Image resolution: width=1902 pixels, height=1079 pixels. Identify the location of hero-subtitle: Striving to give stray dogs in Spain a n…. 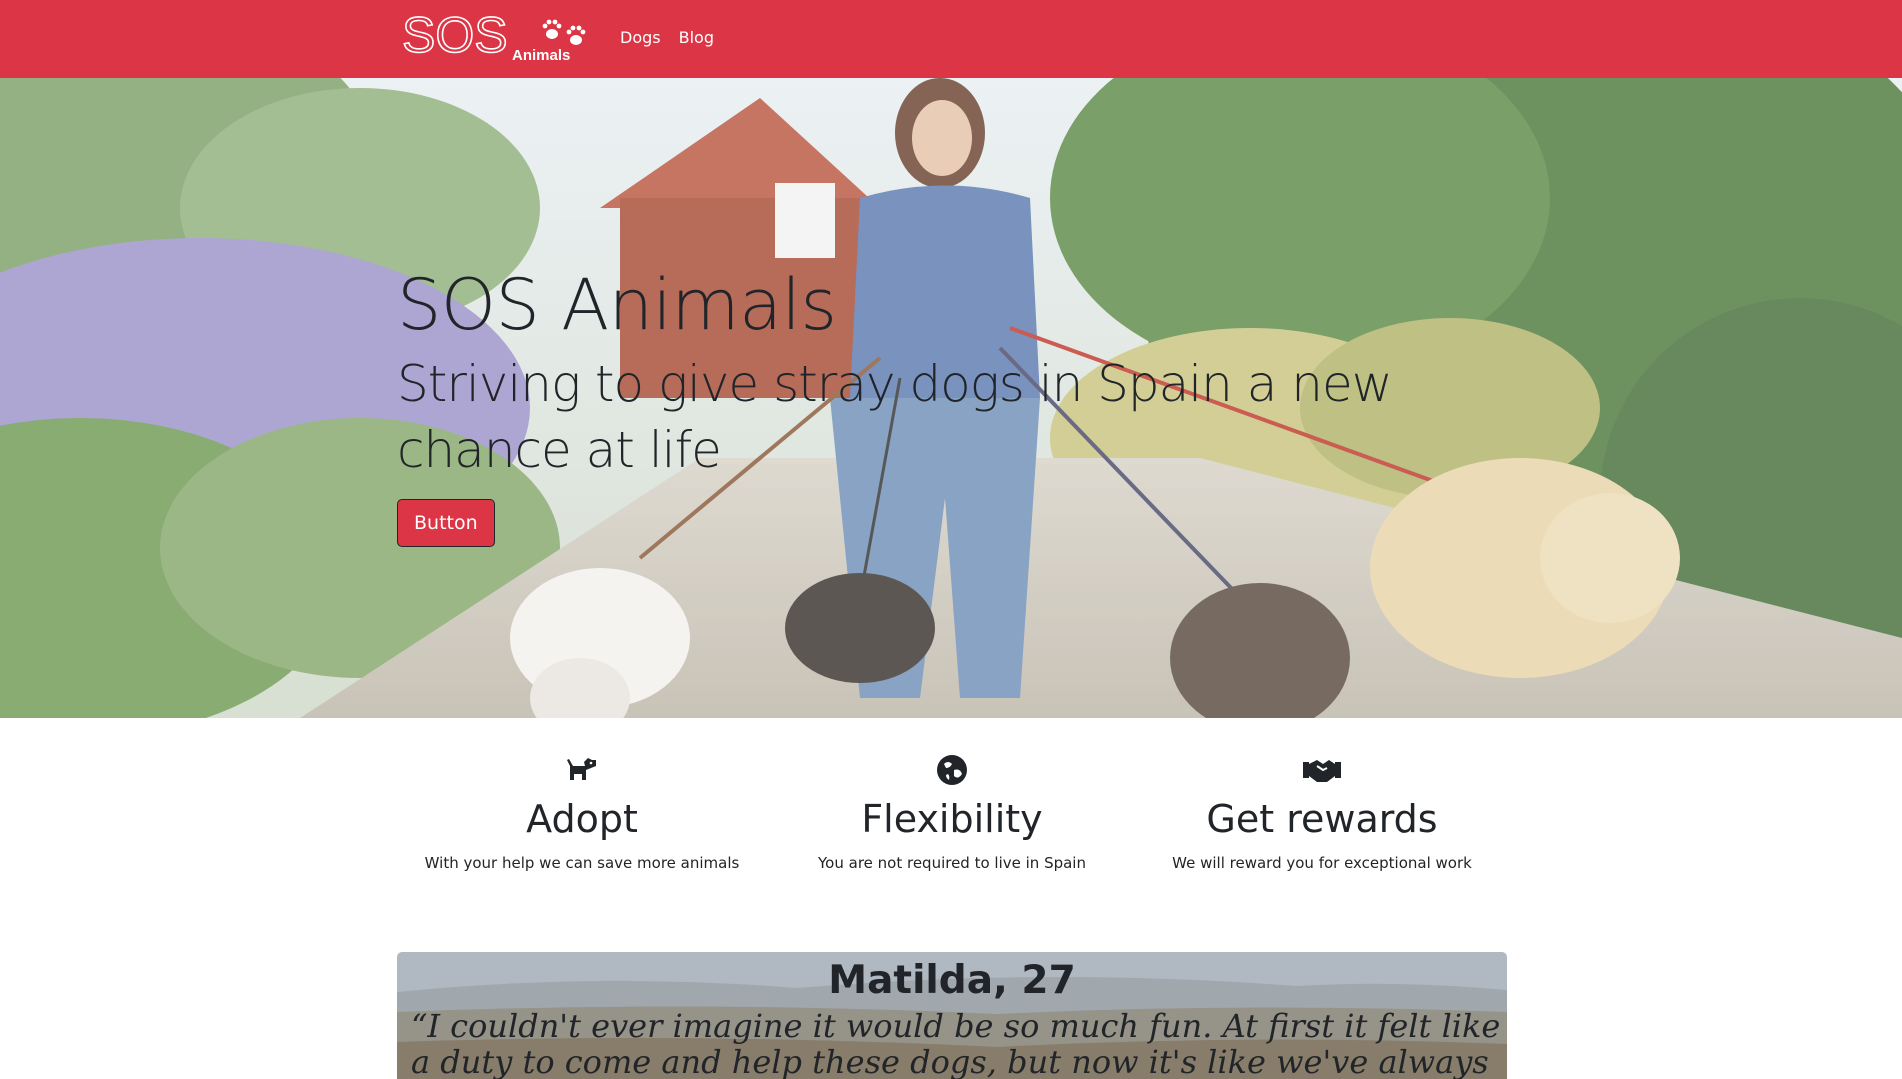
(895, 417).